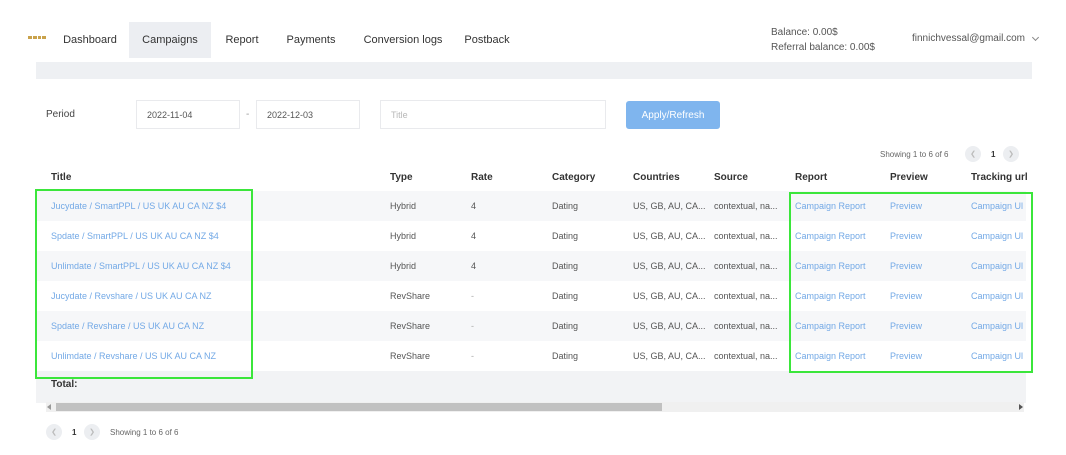 The width and height of the screenshot is (1066, 455). Describe the element at coordinates (90, 40) in the screenshot. I see `nav-dashboard: Dashboard` at that location.